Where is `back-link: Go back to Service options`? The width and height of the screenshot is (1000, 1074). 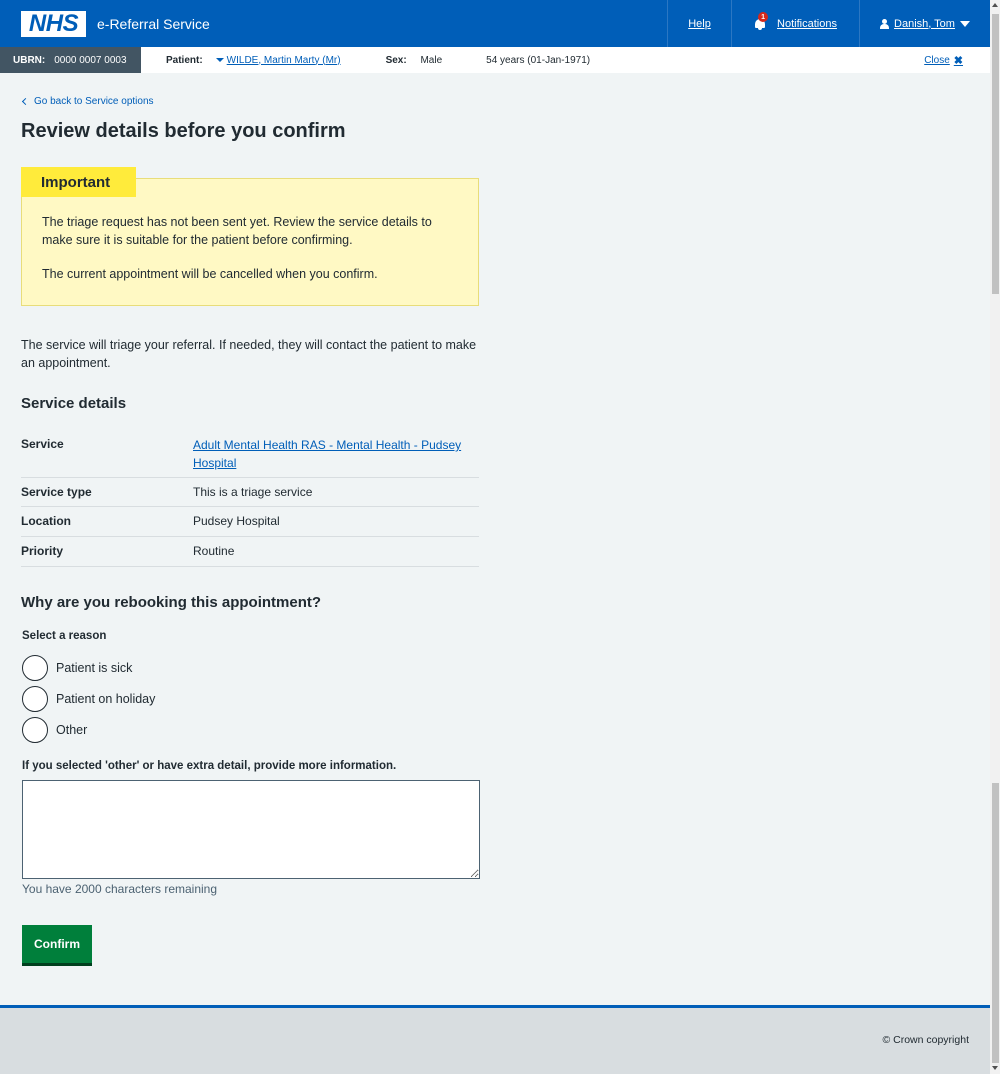 back-link: Go back to Service options is located at coordinates (87, 101).